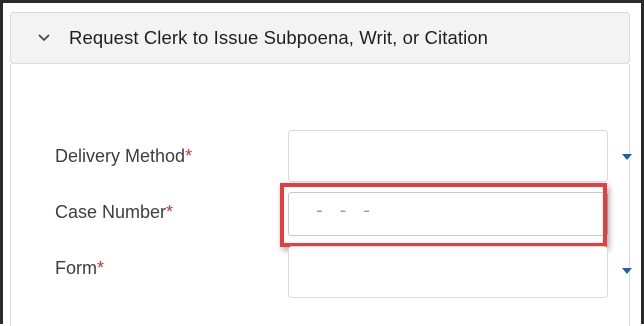  Describe the element at coordinates (448, 156) in the screenshot. I see `delivery-method-select` at that location.